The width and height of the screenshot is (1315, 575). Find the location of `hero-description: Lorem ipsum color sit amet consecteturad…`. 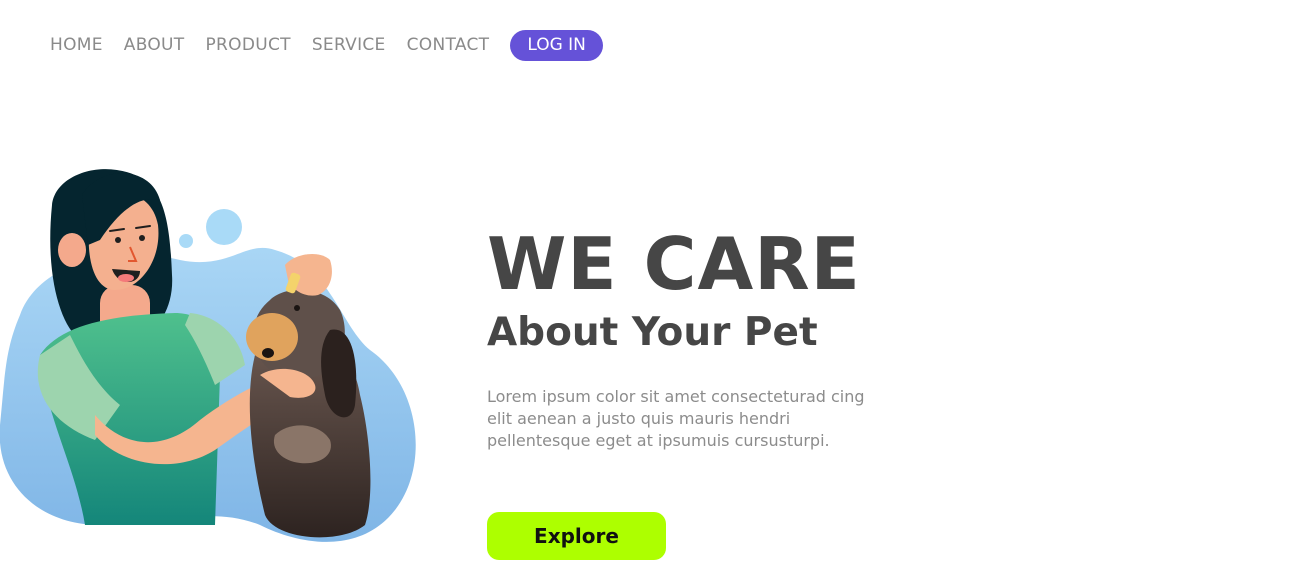

hero-description: Lorem ipsum color sit amet consecteturad… is located at coordinates (676, 418).